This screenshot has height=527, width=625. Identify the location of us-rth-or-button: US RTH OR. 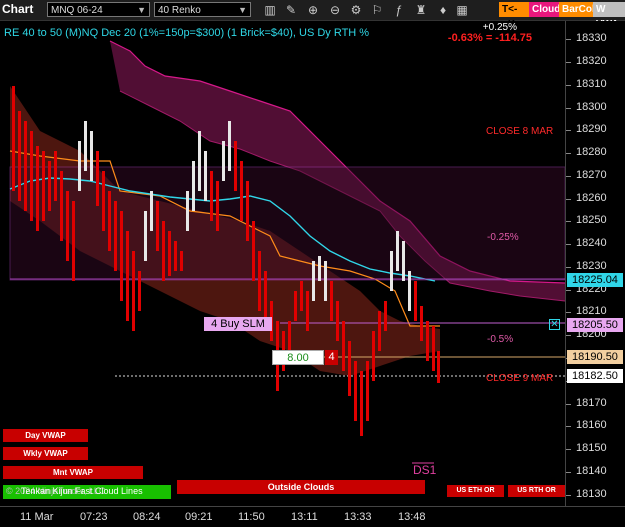
(536, 491).